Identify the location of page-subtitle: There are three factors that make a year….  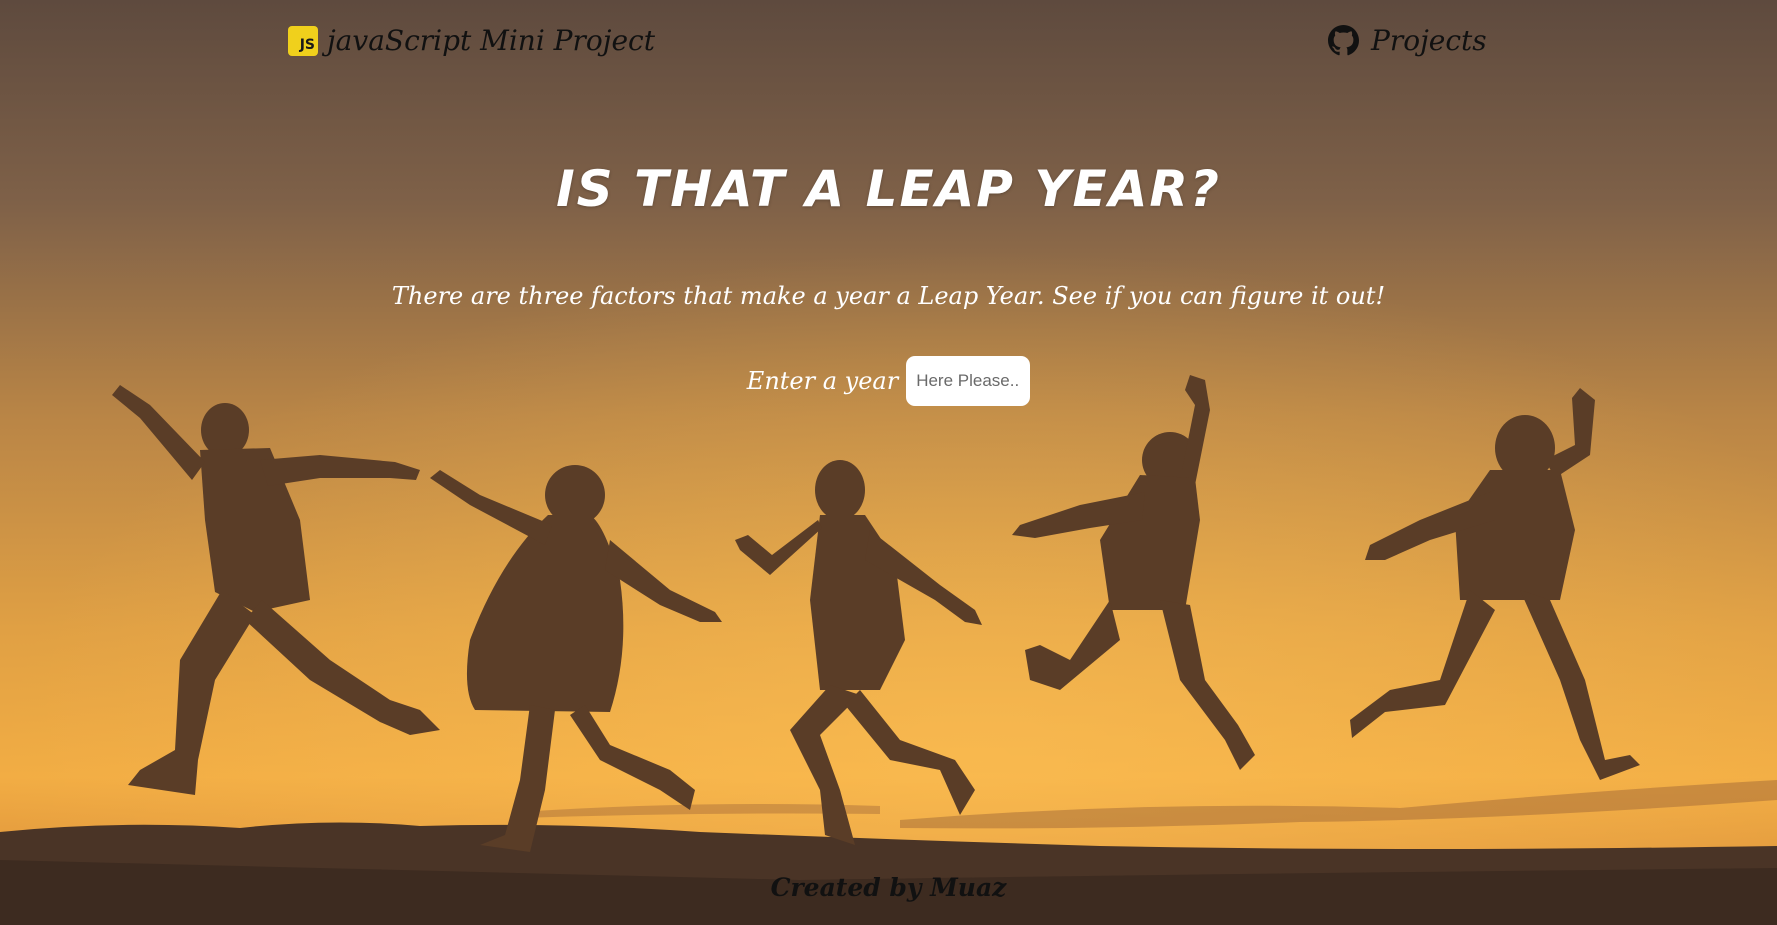
(888, 296).